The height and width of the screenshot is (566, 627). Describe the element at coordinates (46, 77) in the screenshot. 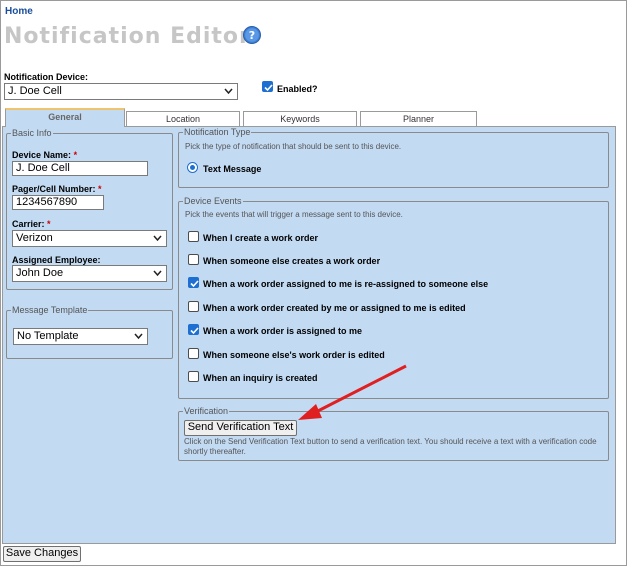

I see `notification-device-label: Notification Device:` at that location.